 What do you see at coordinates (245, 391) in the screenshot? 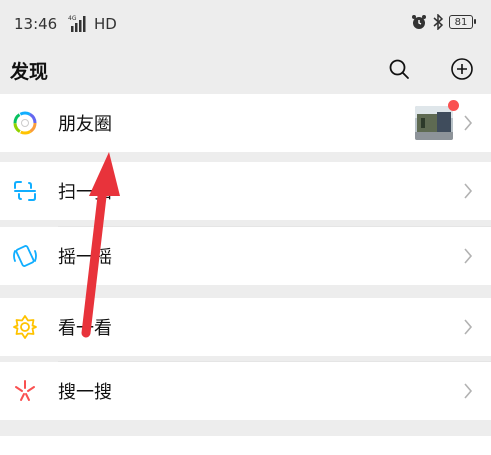
I see `menu-item-search: 搜一搜` at bounding box center [245, 391].